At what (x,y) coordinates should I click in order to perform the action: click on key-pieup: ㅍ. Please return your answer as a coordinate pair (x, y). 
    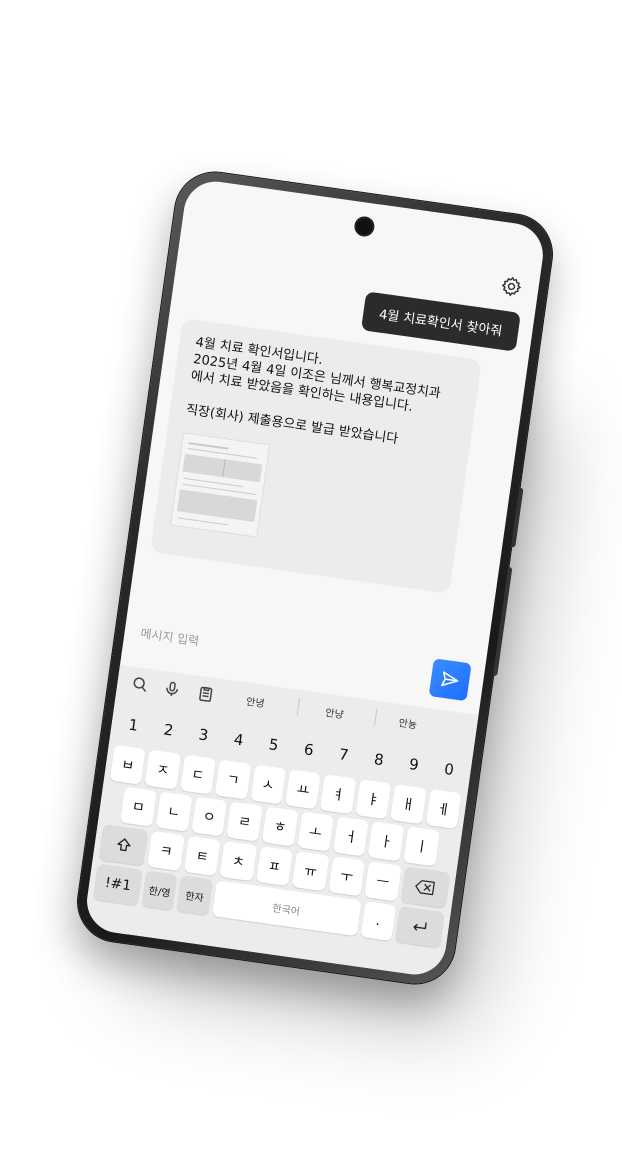
    Looking at the image, I should click on (274, 866).